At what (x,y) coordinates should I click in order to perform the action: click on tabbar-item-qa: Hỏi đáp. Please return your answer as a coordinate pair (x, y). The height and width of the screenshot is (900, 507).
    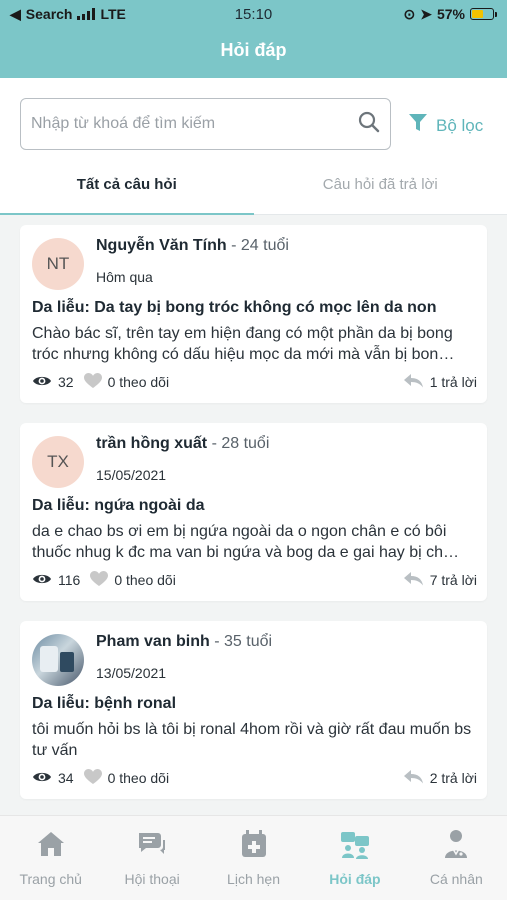
    Looking at the image, I should click on (354, 858).